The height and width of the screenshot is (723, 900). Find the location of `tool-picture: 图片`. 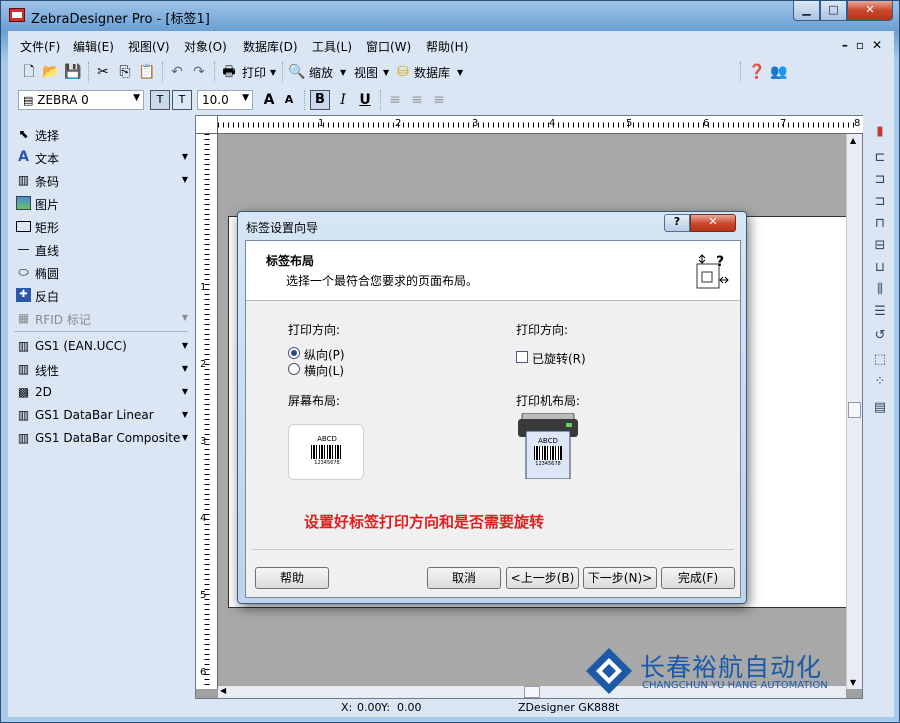

tool-picture: 图片 is located at coordinates (102, 204).